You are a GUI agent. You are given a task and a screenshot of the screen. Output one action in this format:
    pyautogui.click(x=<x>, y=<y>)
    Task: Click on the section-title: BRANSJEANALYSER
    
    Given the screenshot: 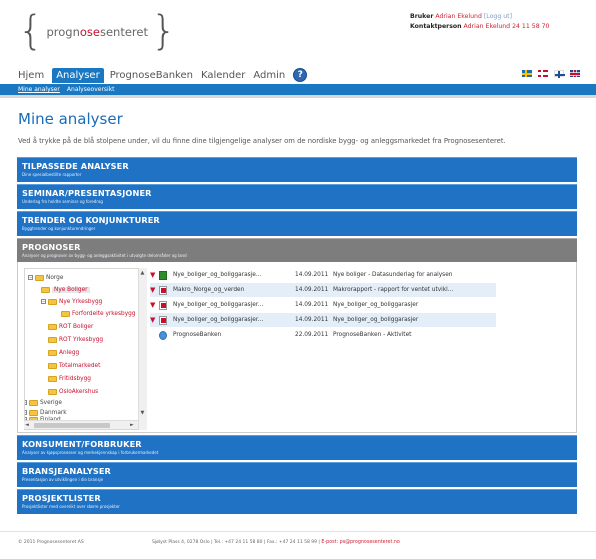 What is the action you would take?
    pyautogui.click(x=66, y=471)
    